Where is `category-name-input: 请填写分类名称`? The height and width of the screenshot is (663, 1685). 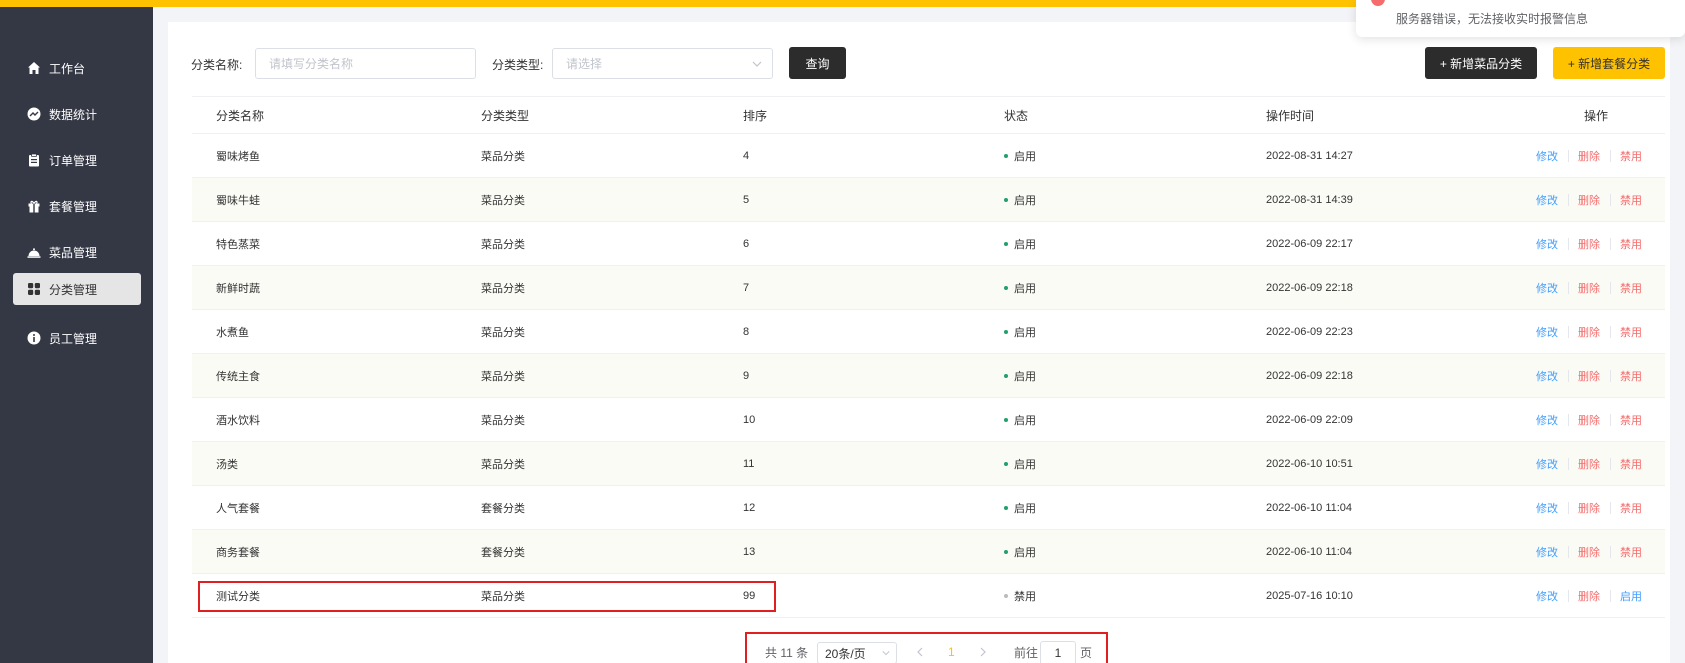 category-name-input: 请填写分类名称 is located at coordinates (365, 63).